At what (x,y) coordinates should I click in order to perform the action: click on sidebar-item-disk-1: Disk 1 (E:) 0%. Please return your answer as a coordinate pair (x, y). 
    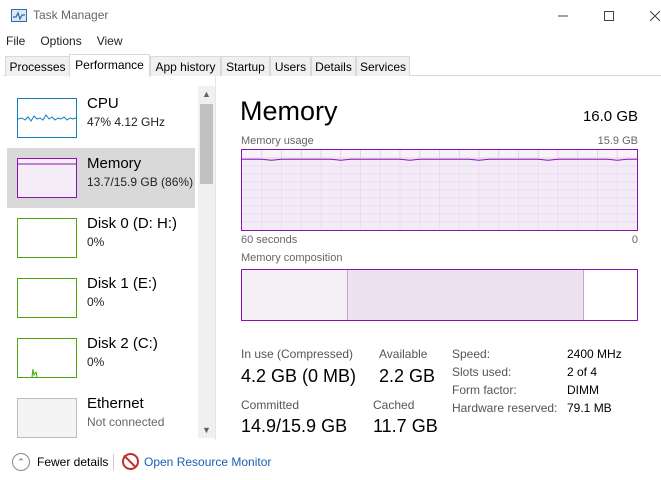
    Looking at the image, I should click on (101, 298).